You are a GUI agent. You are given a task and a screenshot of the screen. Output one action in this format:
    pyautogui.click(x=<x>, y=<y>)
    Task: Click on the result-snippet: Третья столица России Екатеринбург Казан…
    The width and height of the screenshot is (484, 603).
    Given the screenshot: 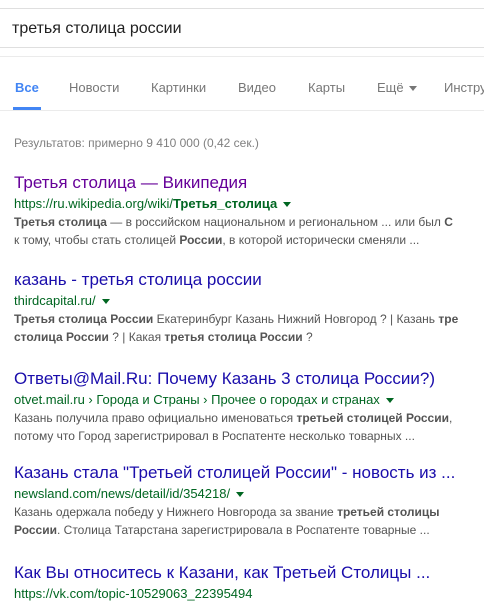 What is the action you would take?
    pyautogui.click(x=249, y=328)
    